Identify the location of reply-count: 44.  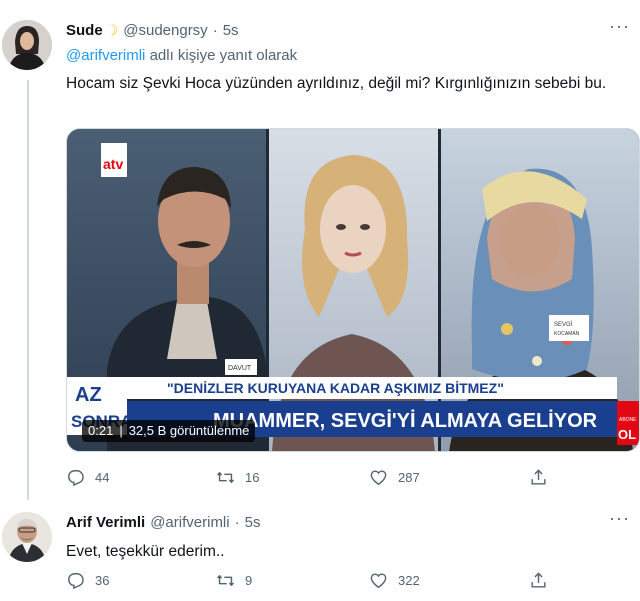
(102, 477).